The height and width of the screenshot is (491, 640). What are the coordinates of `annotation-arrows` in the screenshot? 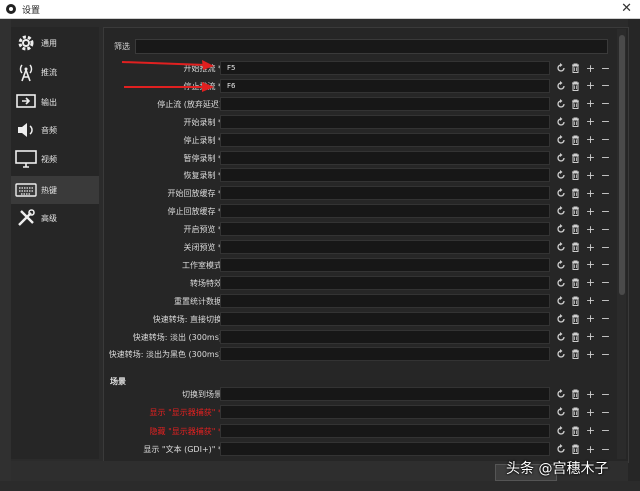 It's located at (167, 76).